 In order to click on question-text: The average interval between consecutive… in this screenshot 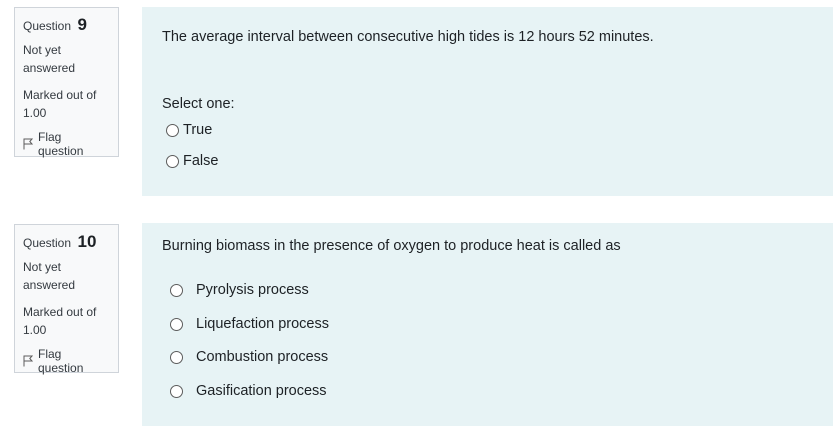, I will do `click(408, 37)`.